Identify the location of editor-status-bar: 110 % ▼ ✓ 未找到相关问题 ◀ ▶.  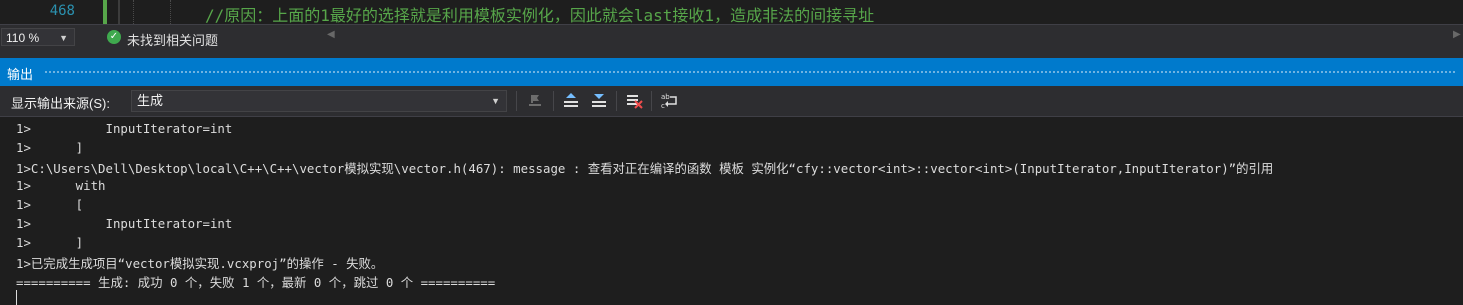
(731, 37).